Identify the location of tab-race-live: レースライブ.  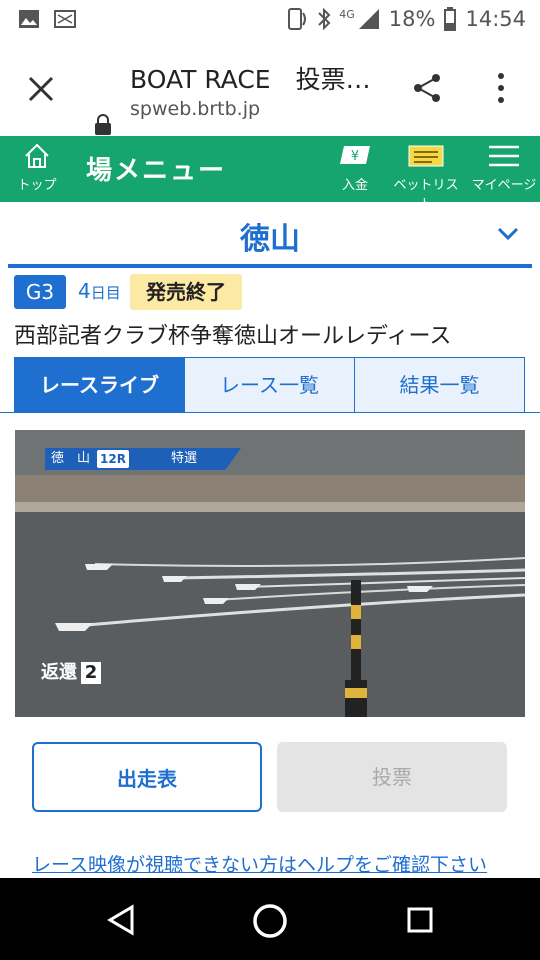
(99, 385).